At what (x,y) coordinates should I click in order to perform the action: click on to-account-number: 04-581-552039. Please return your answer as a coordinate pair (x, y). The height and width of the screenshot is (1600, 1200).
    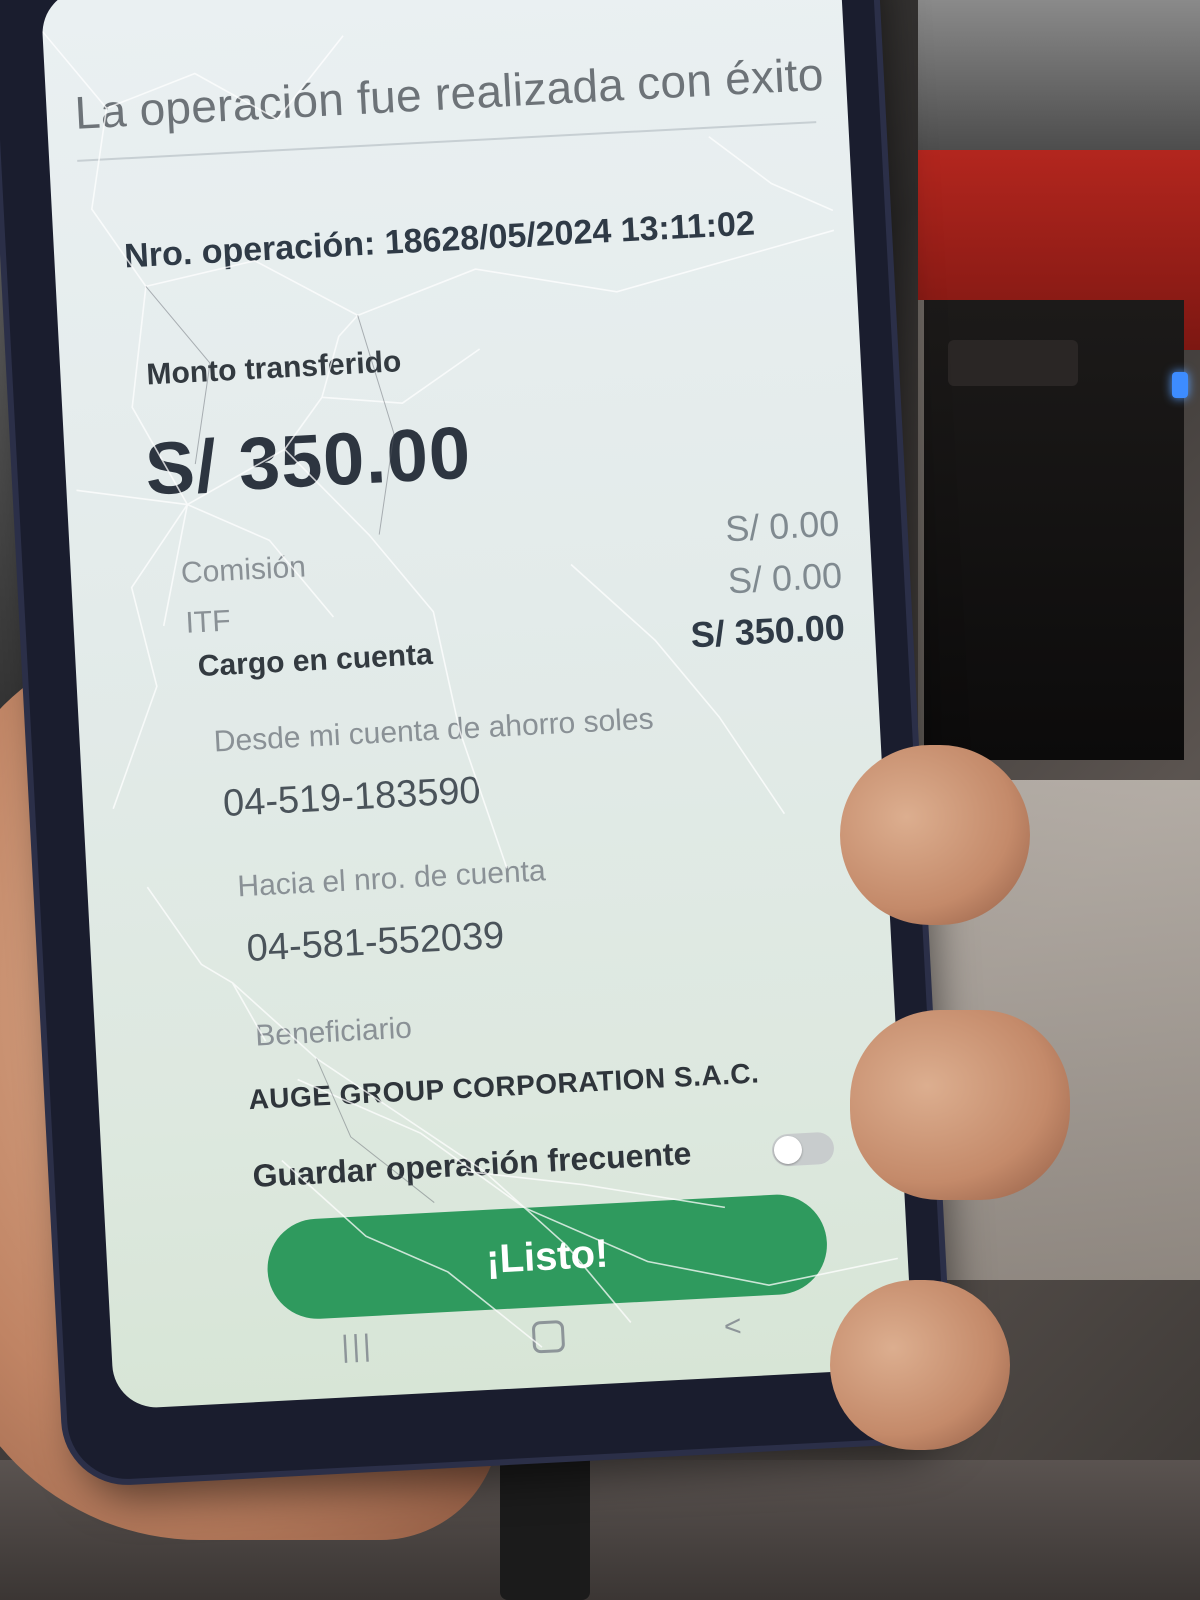
    Looking at the image, I should click on (375, 942).